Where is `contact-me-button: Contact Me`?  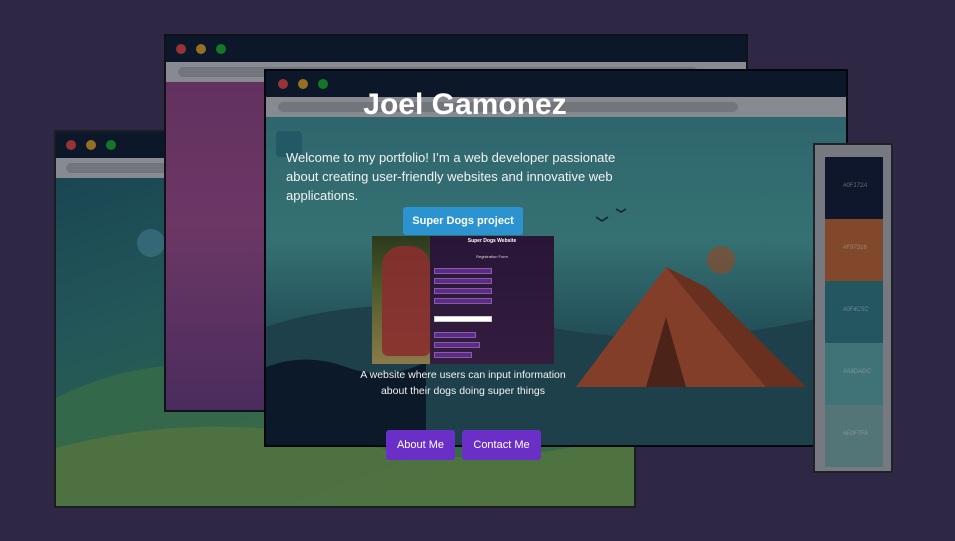 contact-me-button: Contact Me is located at coordinates (501, 445).